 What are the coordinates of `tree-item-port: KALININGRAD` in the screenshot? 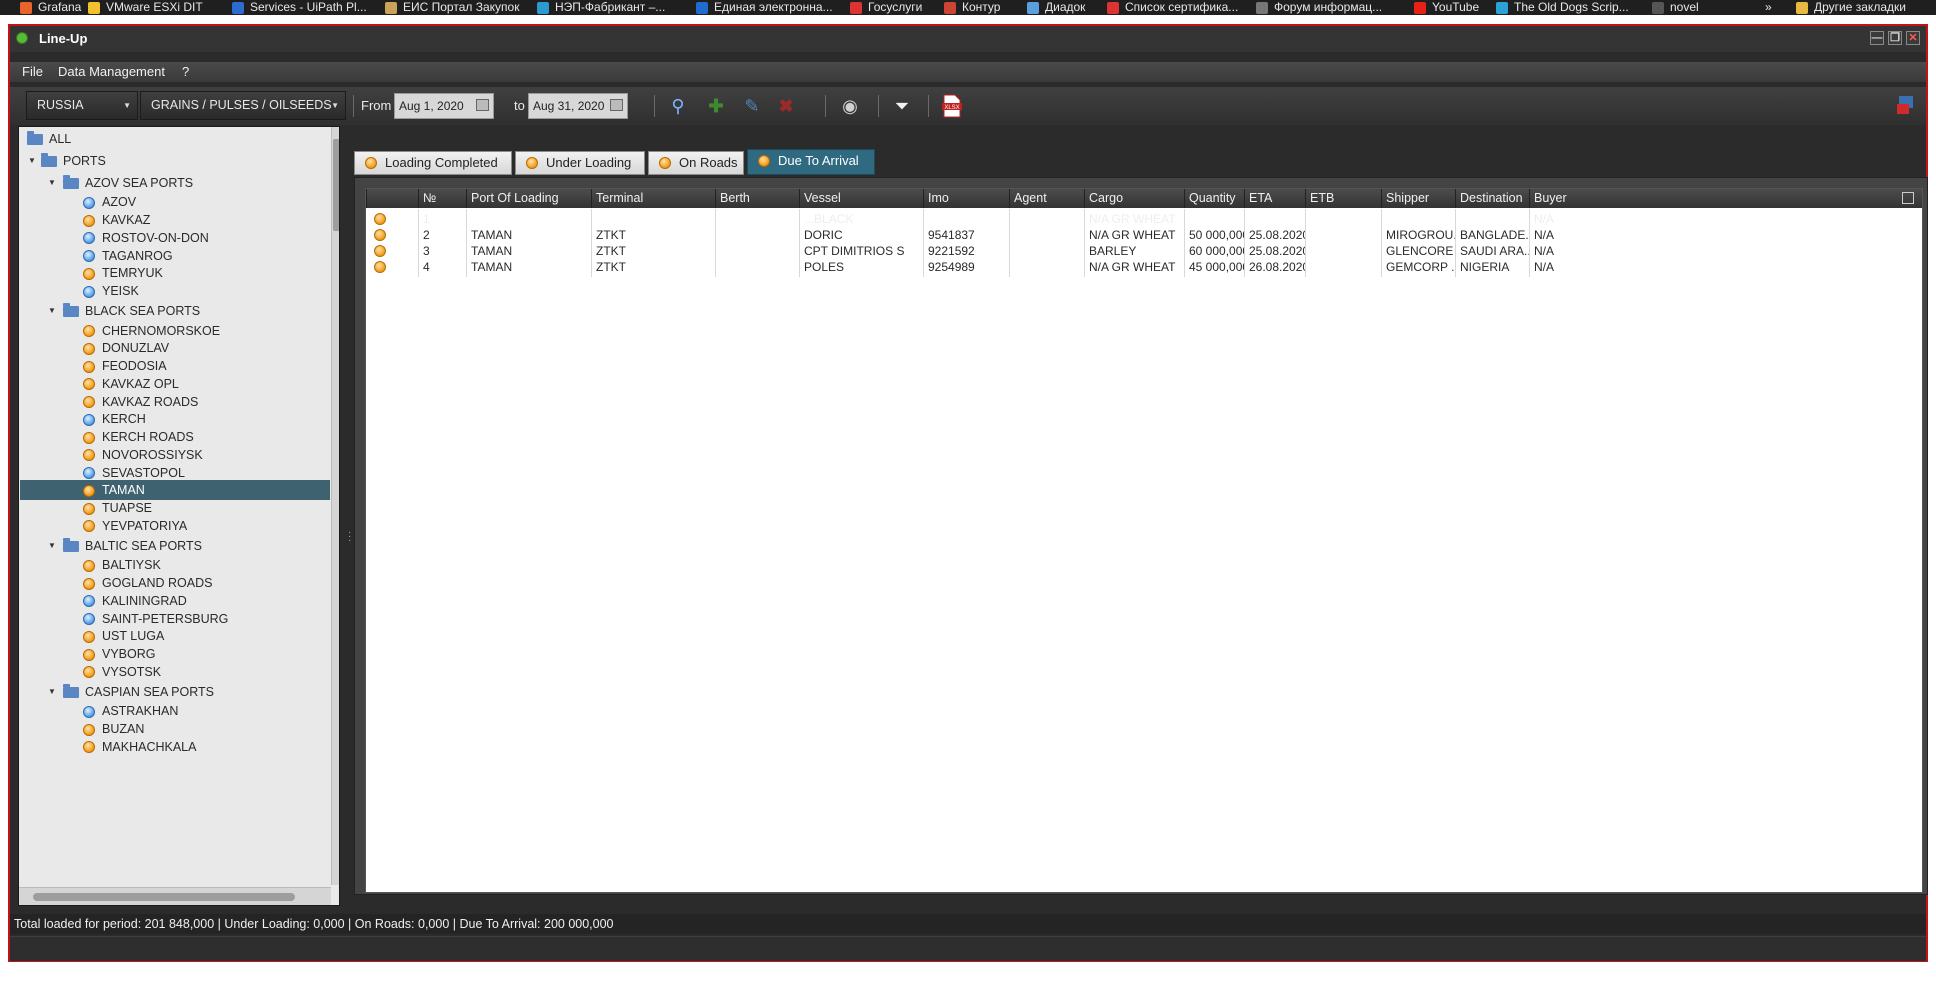 It's located at (135, 601).